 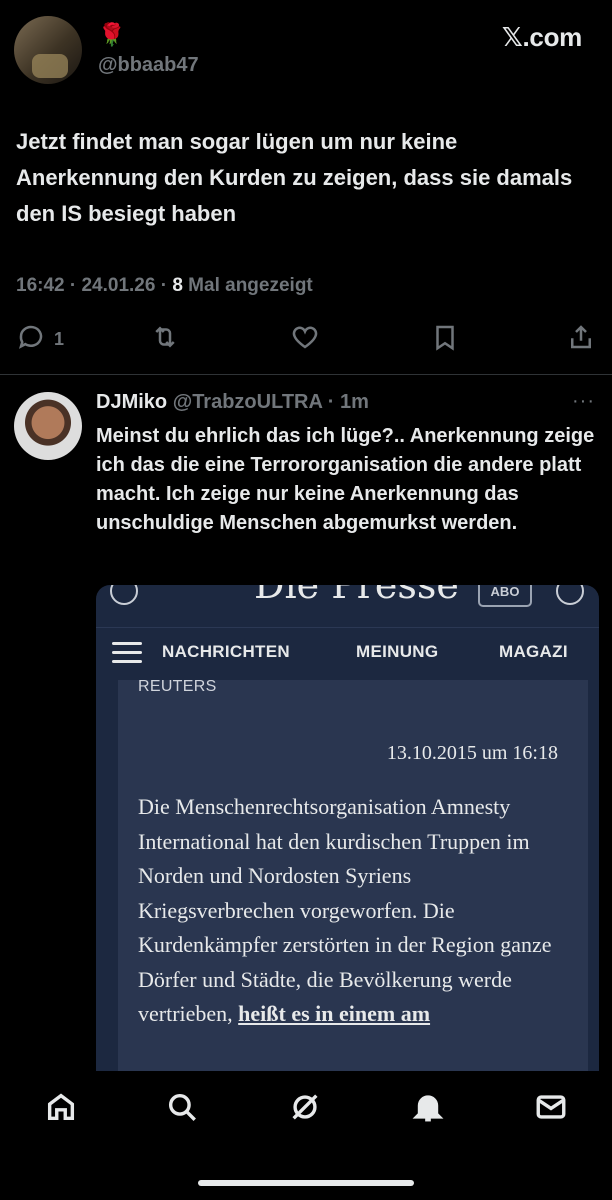 What do you see at coordinates (356, 596) in the screenshot?
I see `die-presse-logo: Die Presse` at bounding box center [356, 596].